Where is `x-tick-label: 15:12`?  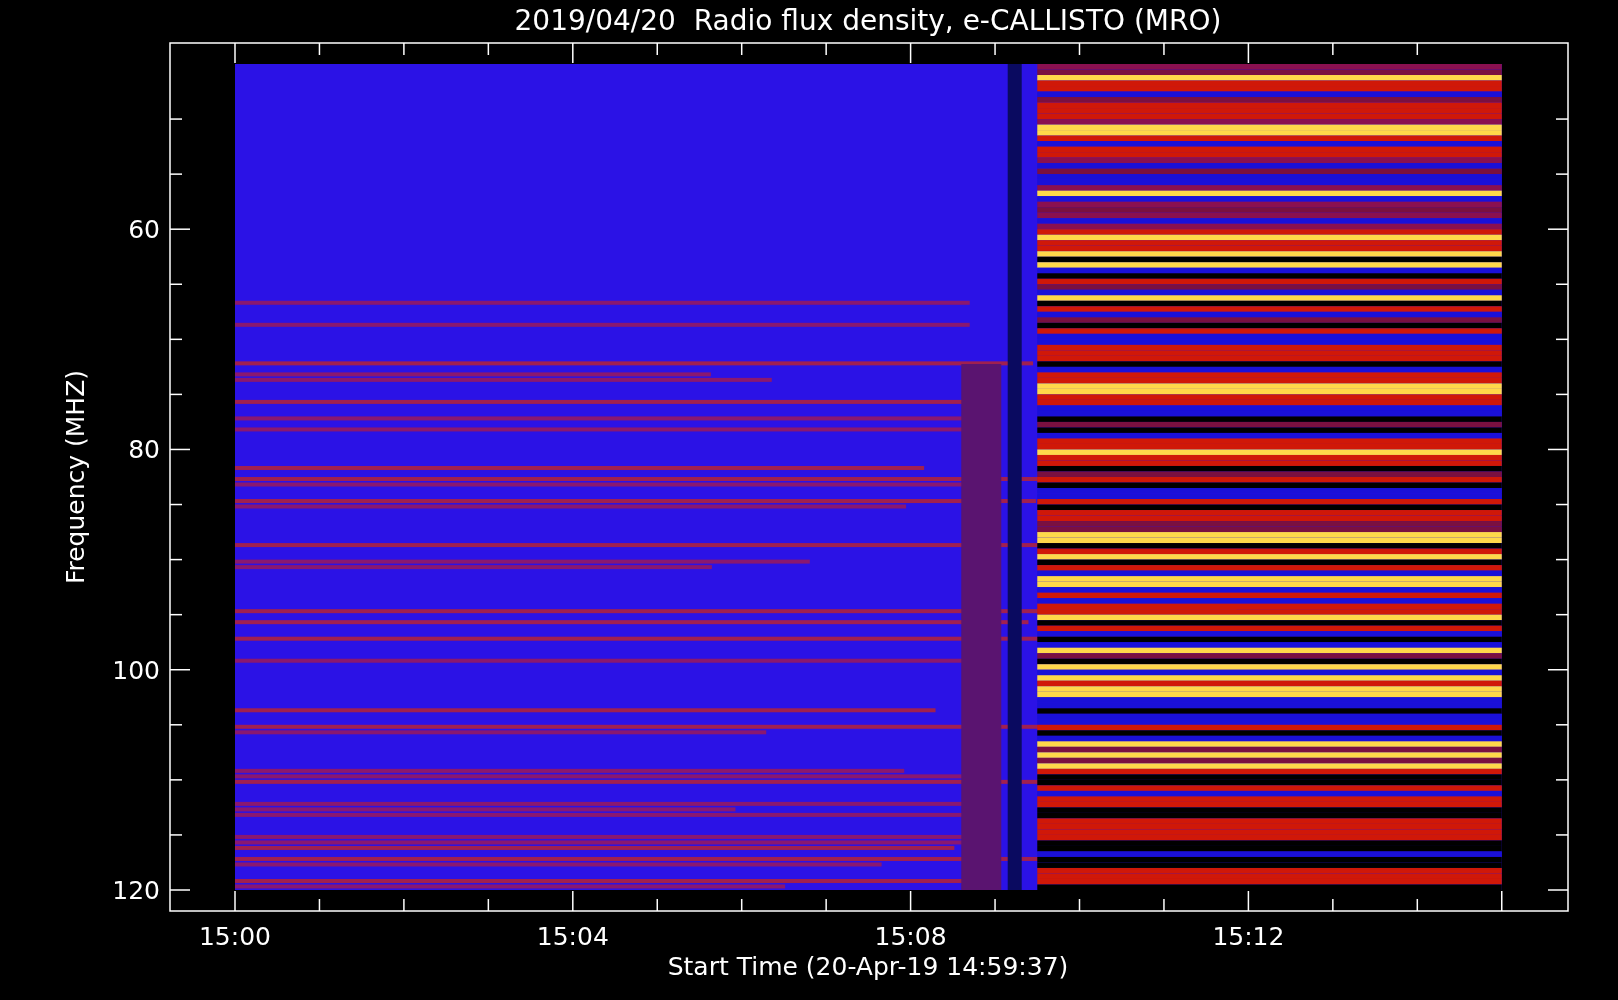 x-tick-label: 15:12 is located at coordinates (1248, 936).